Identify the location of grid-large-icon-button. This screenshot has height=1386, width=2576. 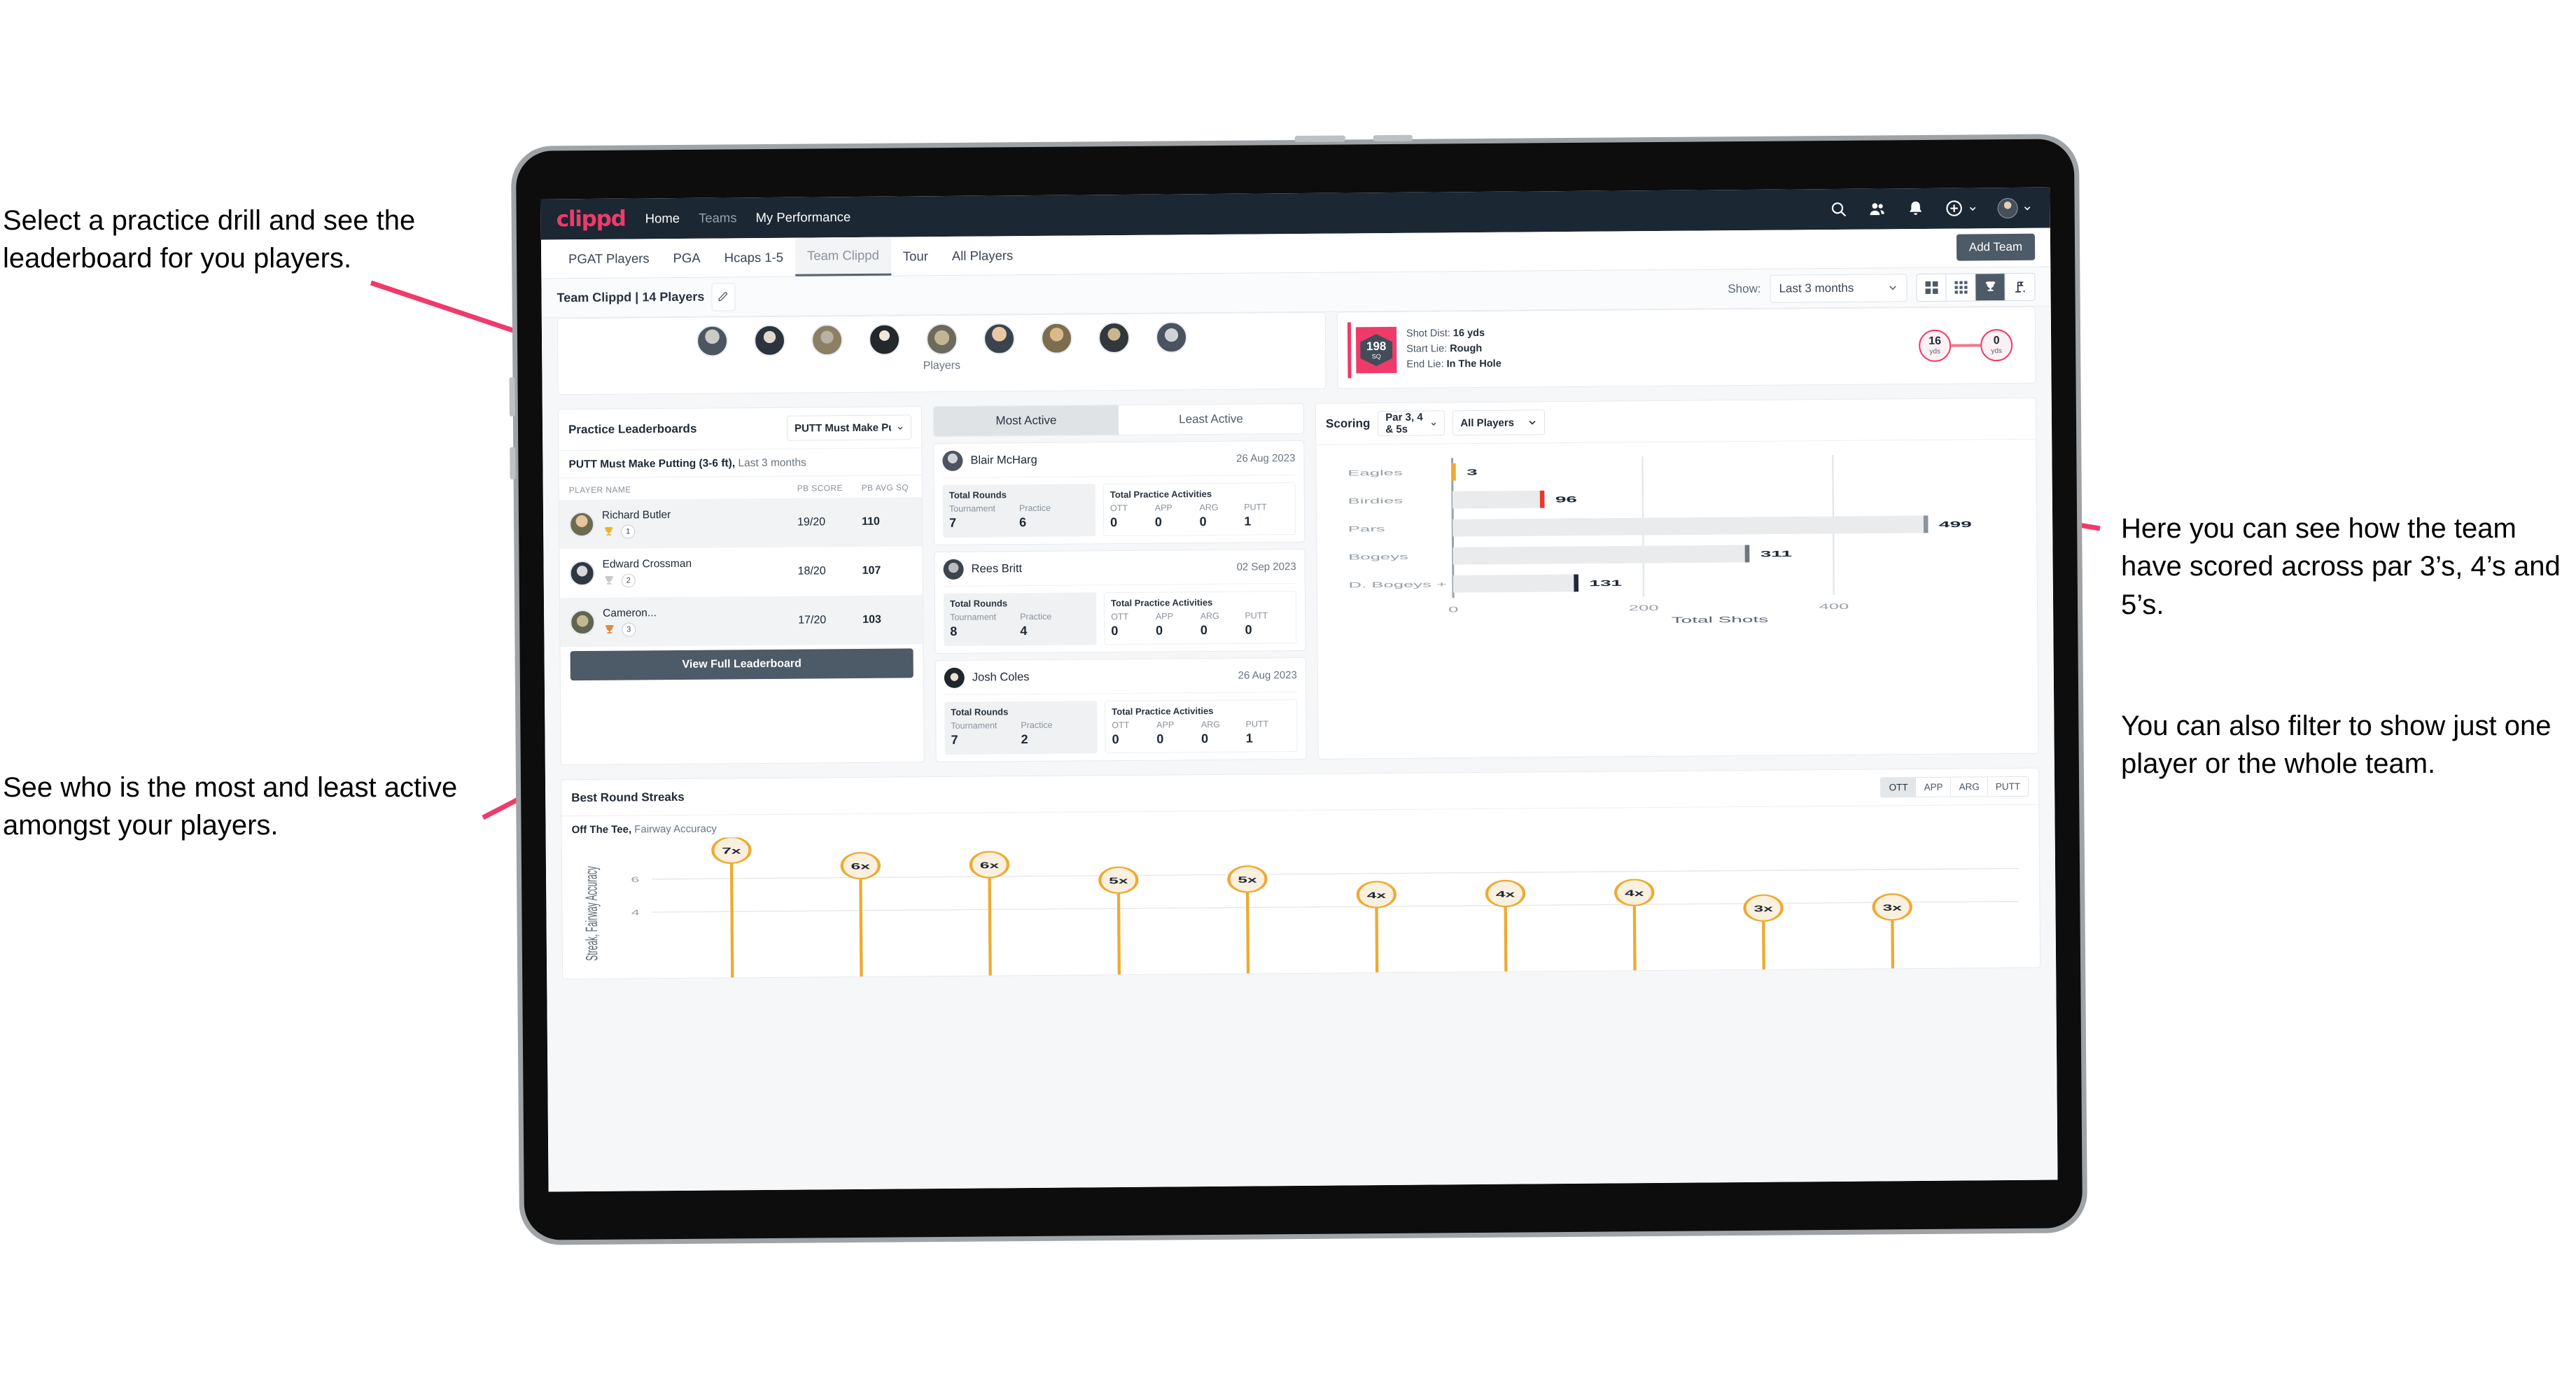
(1932, 287).